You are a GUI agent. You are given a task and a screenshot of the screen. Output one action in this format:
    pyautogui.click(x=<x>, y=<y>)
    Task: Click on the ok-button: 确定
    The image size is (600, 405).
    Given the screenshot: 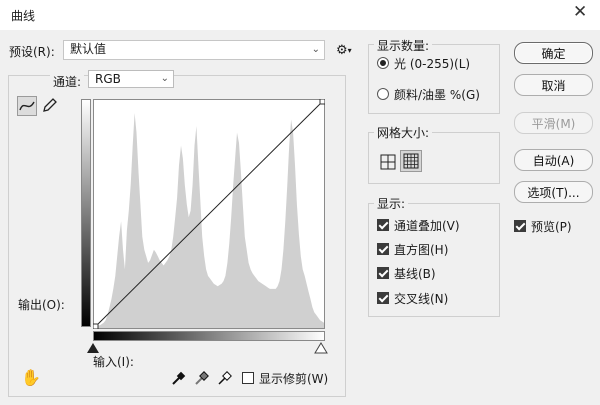 What is the action you would take?
    pyautogui.click(x=553, y=53)
    